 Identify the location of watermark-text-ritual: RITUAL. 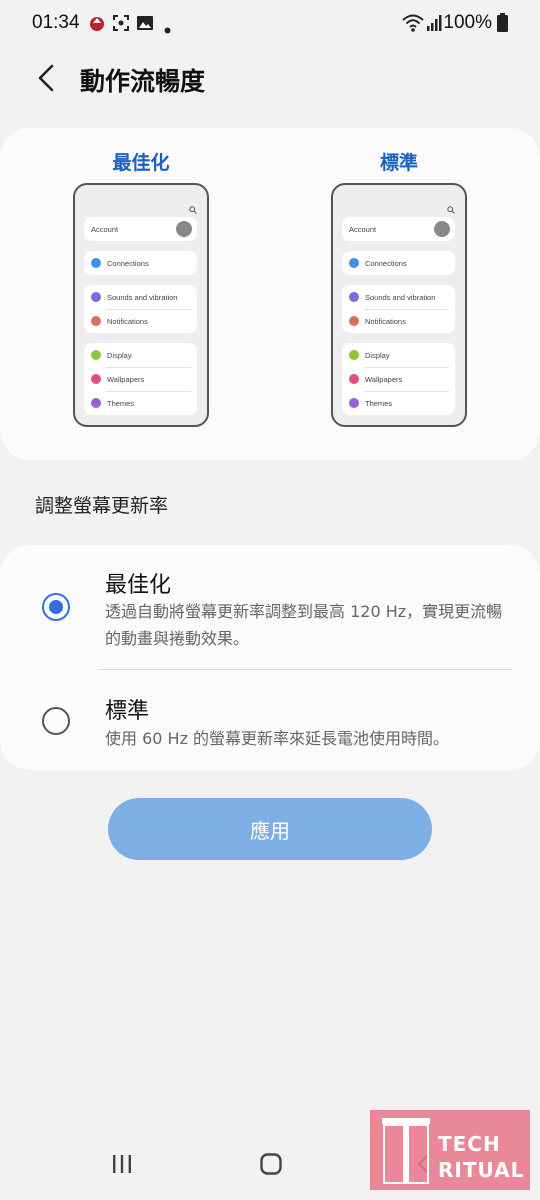
(481, 1170).